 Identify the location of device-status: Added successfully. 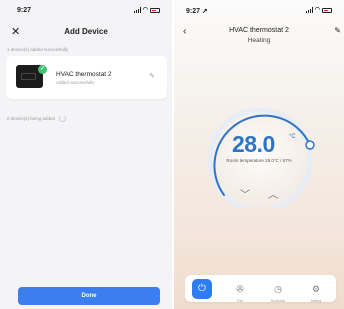
(75, 82).